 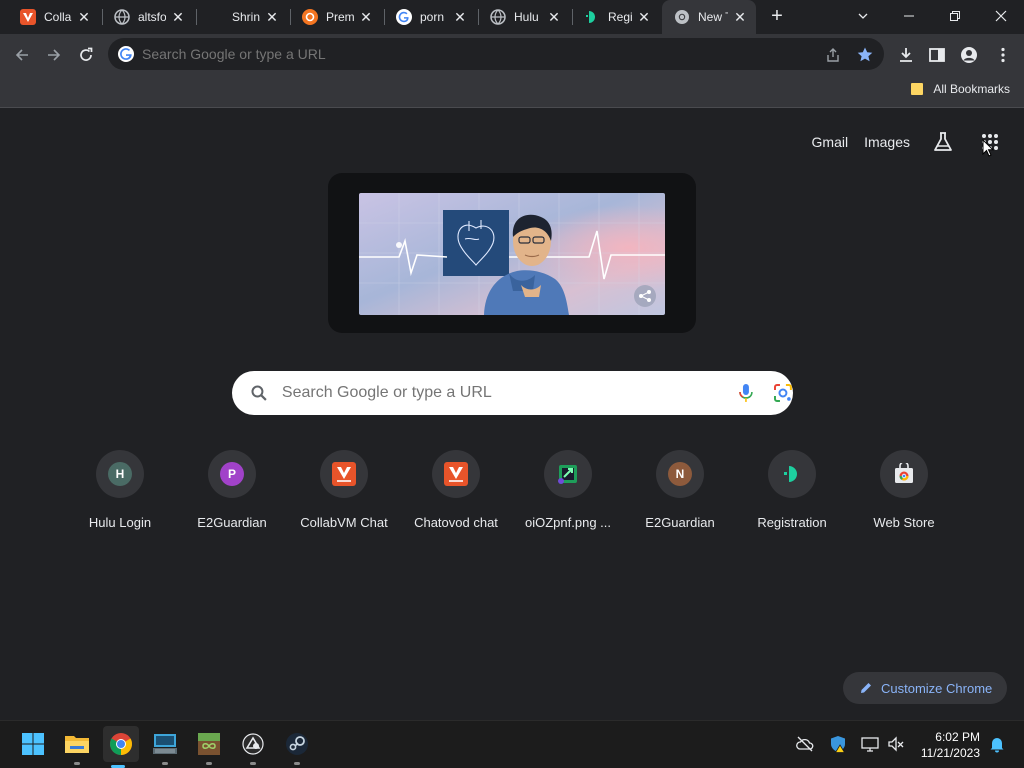 What do you see at coordinates (259, 393) in the screenshot?
I see `search-icon` at bounding box center [259, 393].